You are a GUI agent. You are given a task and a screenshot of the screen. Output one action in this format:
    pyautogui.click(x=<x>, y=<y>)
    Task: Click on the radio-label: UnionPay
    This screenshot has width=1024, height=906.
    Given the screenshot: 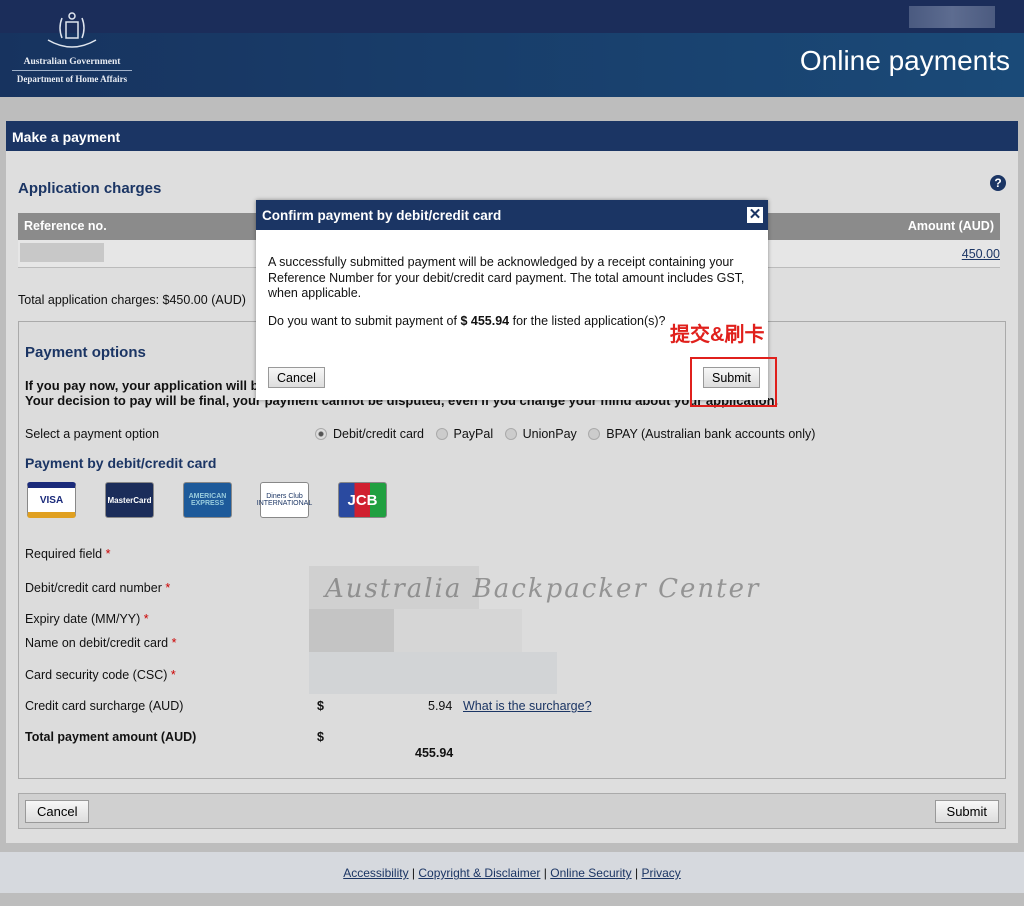 What is the action you would take?
    pyautogui.click(x=549, y=434)
    